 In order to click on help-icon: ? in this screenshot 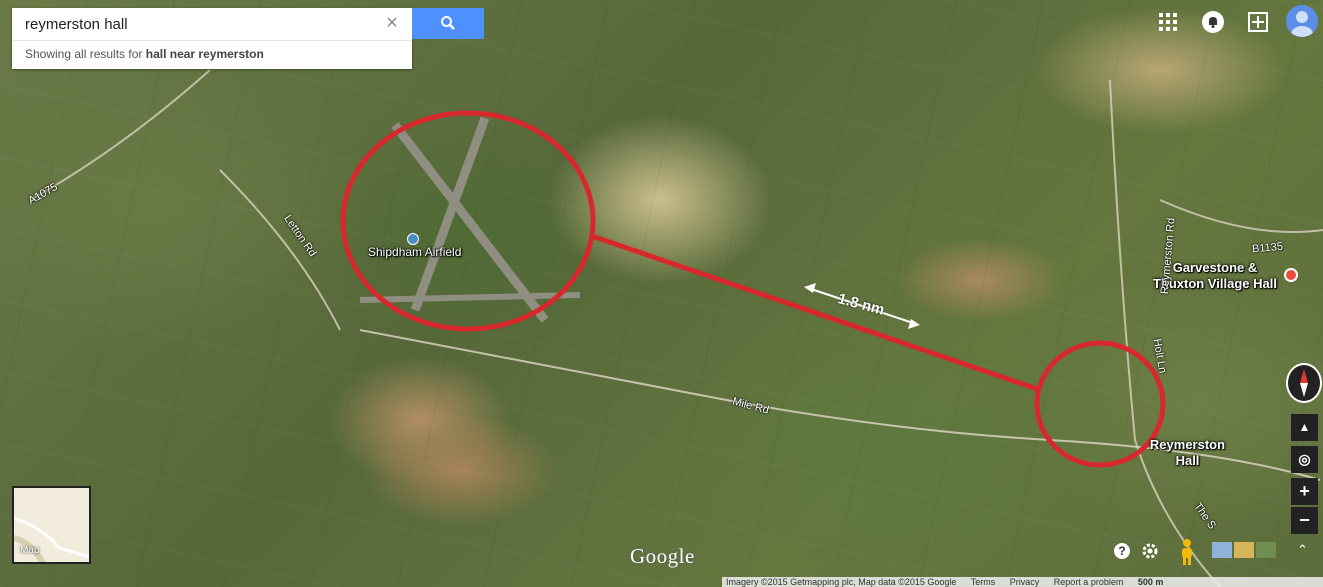, I will do `click(1122, 551)`.